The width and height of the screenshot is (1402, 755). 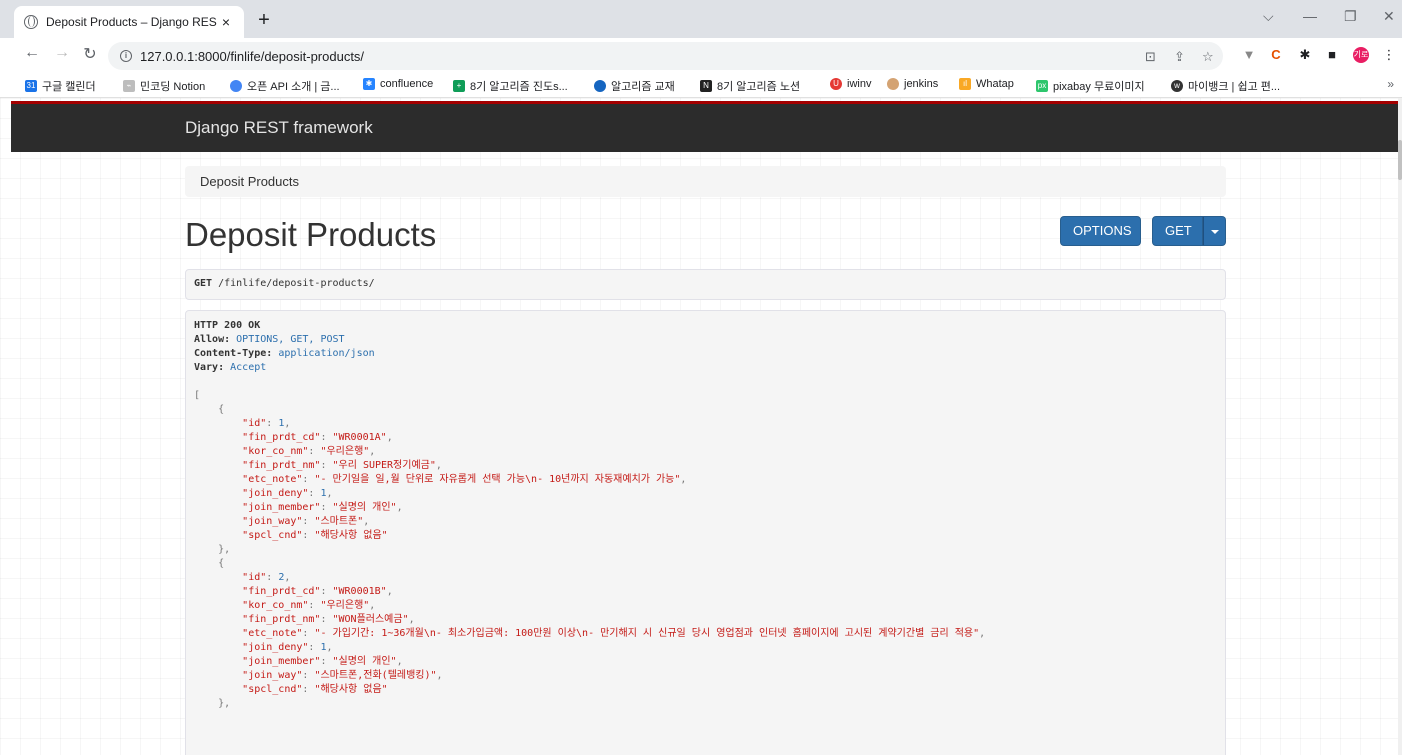 What do you see at coordinates (342, 465) in the screenshot?
I see `json-field: "fin_prdt_nm": "우리 SUPER정기예금",` at bounding box center [342, 465].